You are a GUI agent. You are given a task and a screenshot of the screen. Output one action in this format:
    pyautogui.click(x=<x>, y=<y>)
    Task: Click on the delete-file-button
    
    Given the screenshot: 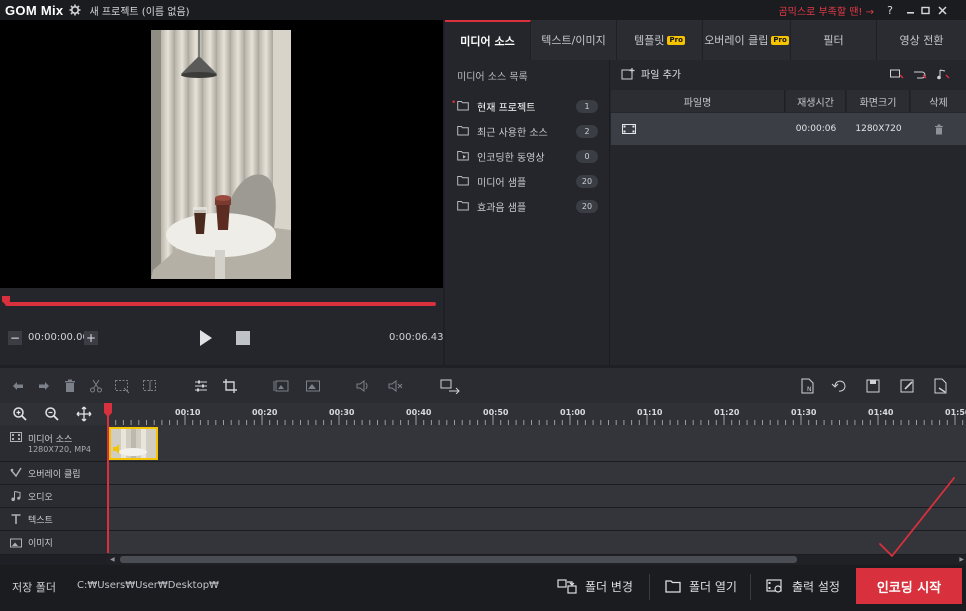 What is the action you would take?
    pyautogui.click(x=938, y=129)
    